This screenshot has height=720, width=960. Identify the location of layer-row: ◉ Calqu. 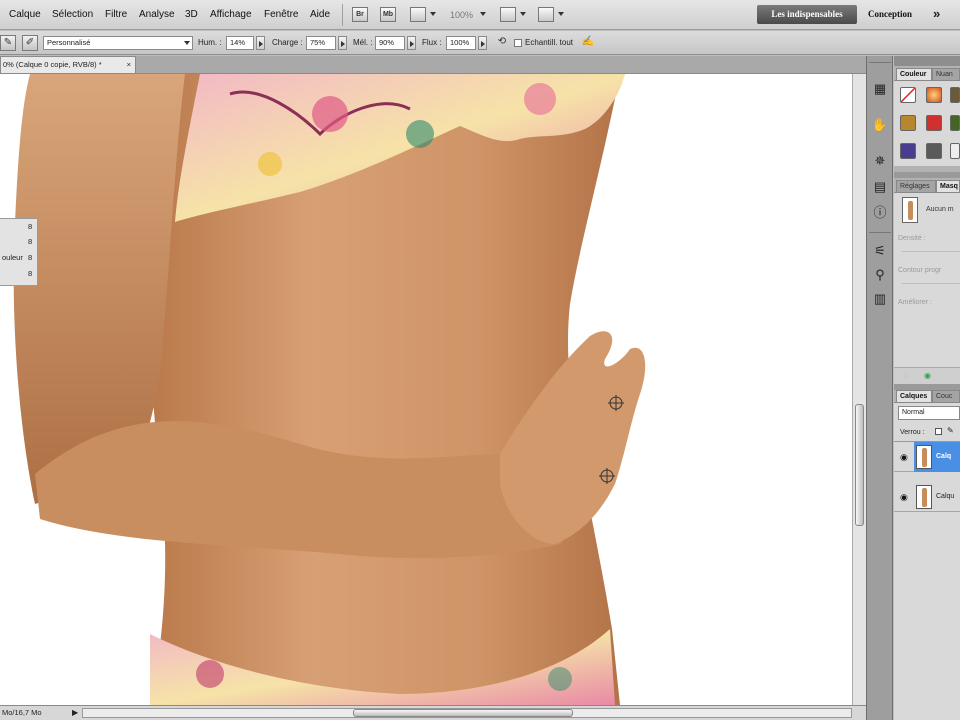
(927, 497).